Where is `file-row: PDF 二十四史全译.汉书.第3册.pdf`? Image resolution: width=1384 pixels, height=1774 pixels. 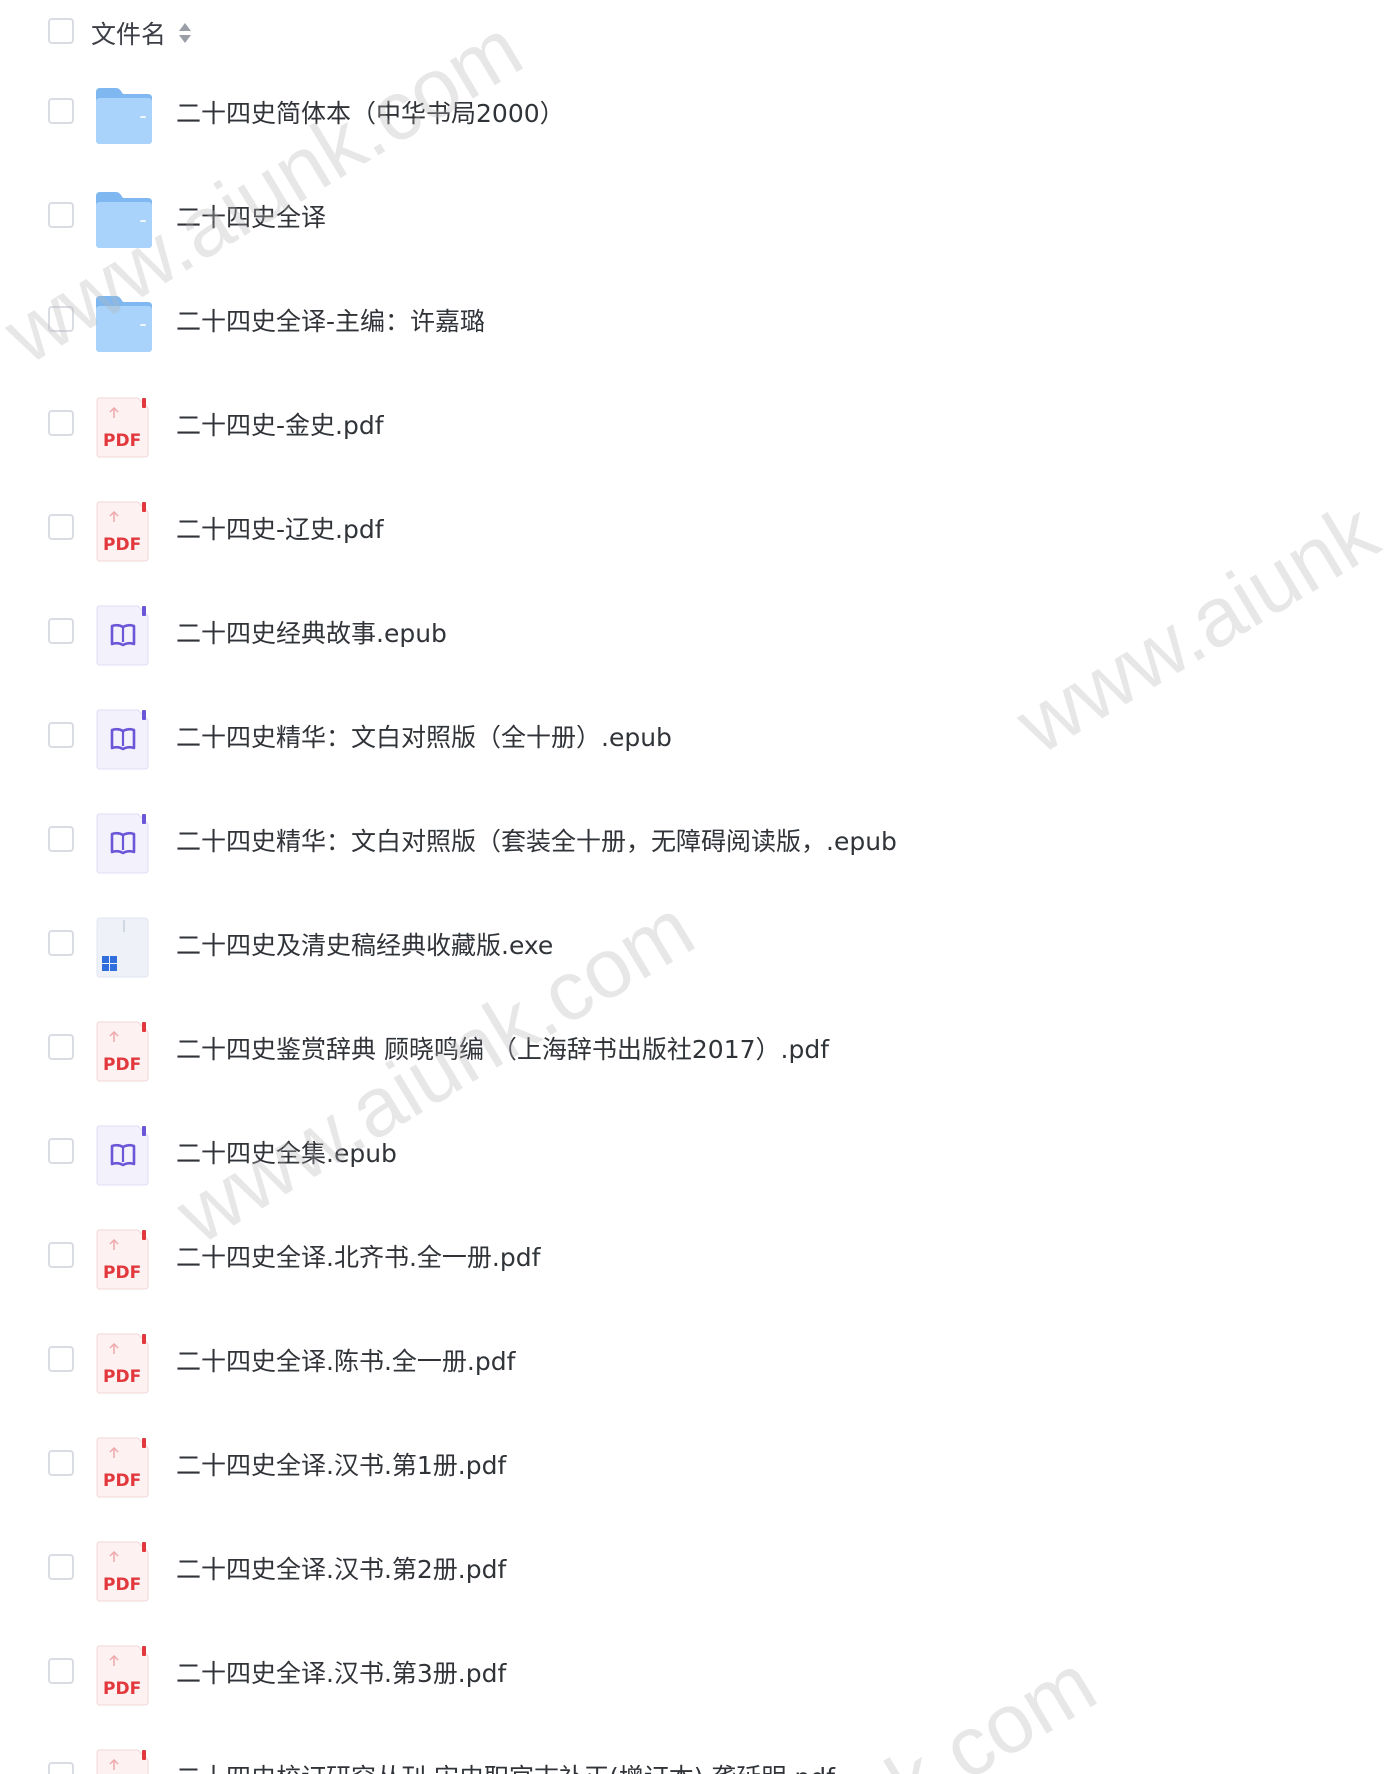
file-row: PDF 二十四史全译.汉书.第3册.pdf is located at coordinates (692, 1678).